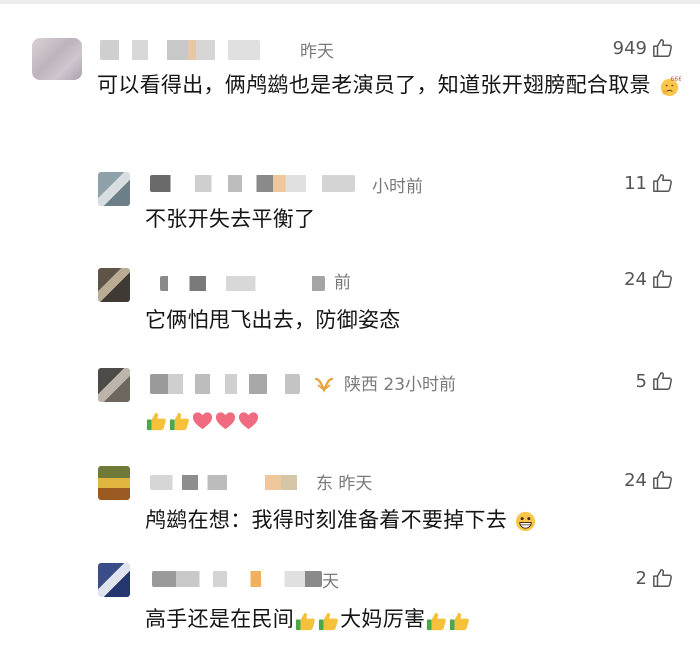  Describe the element at coordinates (405, 619) in the screenshot. I see `comment-text: 高手还是在民间 大妈厉害` at that location.